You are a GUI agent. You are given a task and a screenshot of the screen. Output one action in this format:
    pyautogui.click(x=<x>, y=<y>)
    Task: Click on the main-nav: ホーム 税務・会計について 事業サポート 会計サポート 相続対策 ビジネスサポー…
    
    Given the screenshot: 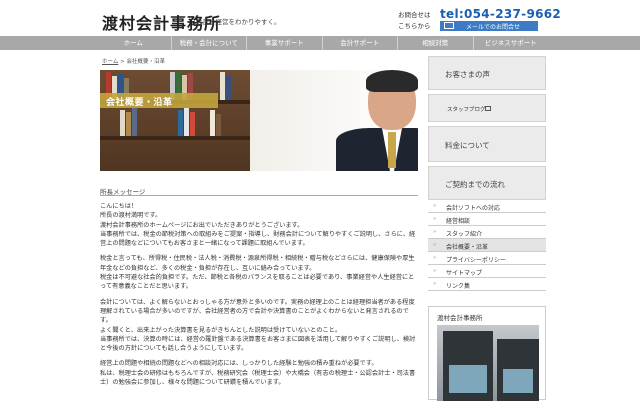 What is the action you would take?
    pyautogui.click(x=322, y=43)
    